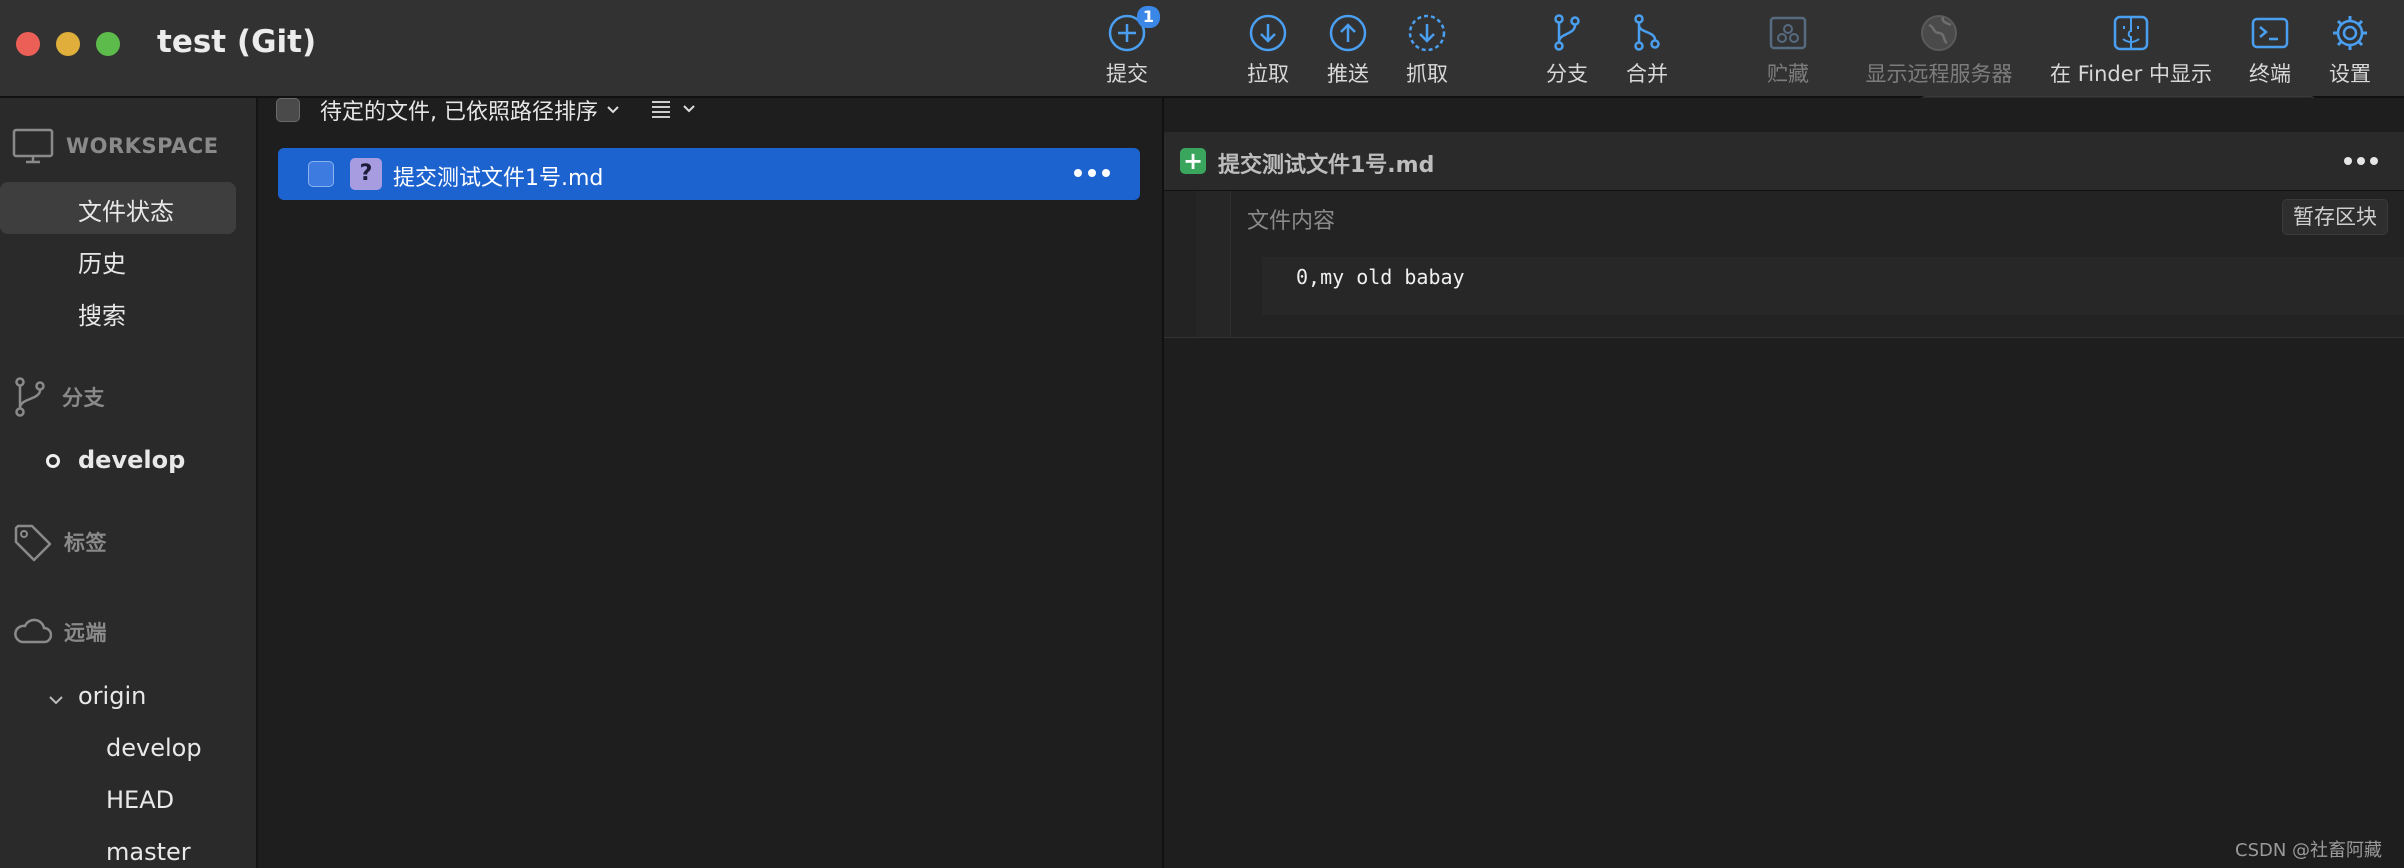  What do you see at coordinates (53, 461) in the screenshot?
I see `current-branch-indicator-icon` at bounding box center [53, 461].